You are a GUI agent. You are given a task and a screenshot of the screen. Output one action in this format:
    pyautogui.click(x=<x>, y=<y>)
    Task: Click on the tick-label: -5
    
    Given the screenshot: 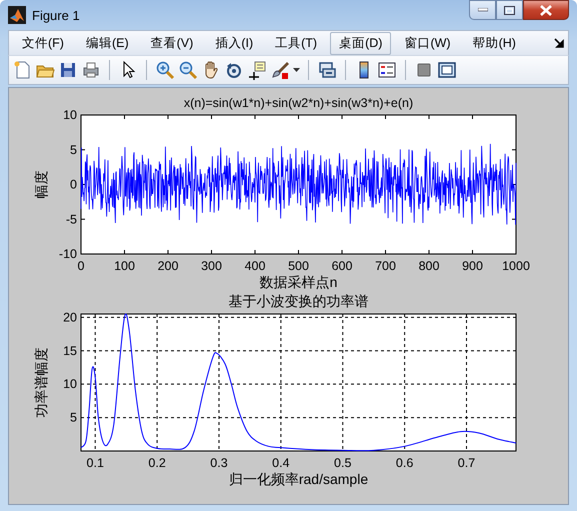 What is the action you would take?
    pyautogui.click(x=71, y=219)
    